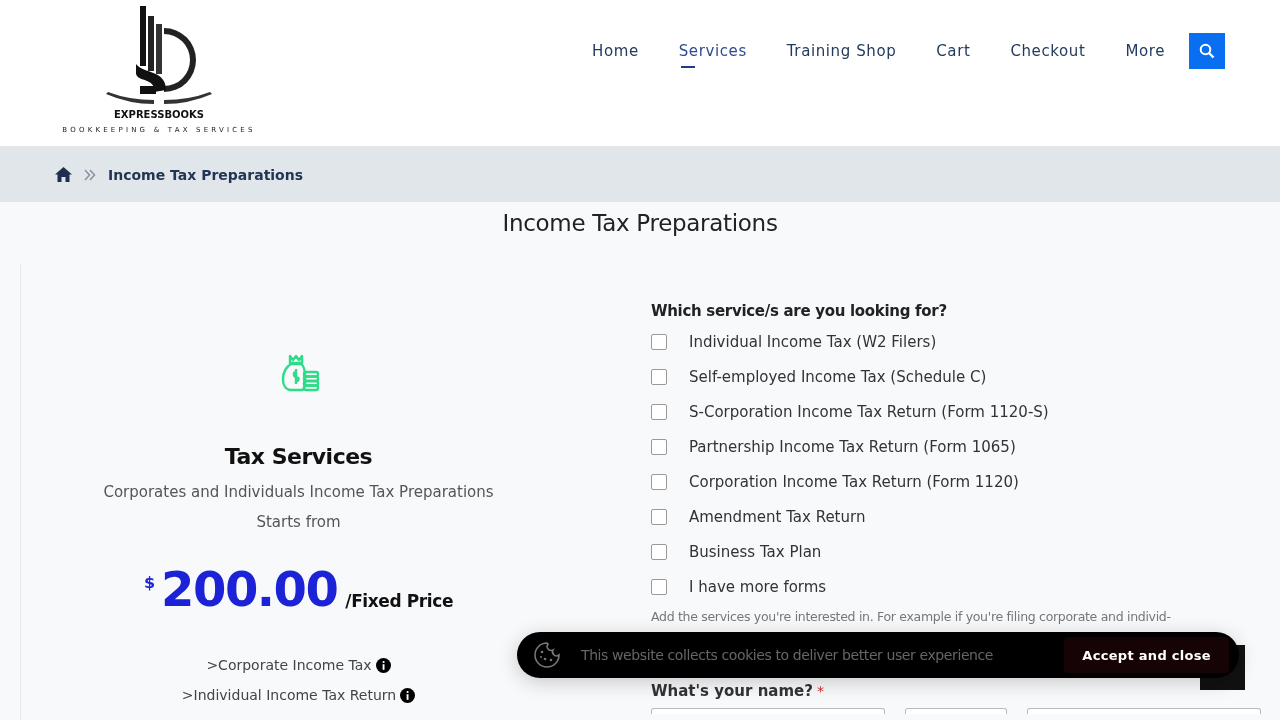 This screenshot has width=1280, height=720. I want to click on nav-link: More, so click(1145, 54).